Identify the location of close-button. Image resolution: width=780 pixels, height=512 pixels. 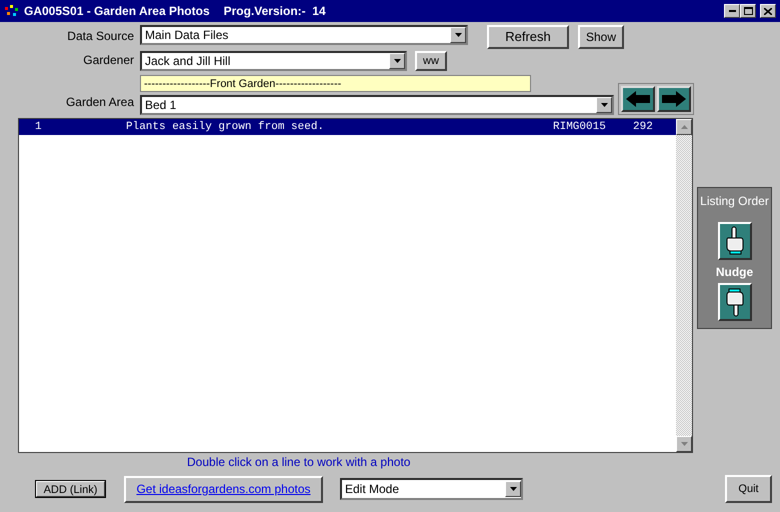
(768, 11).